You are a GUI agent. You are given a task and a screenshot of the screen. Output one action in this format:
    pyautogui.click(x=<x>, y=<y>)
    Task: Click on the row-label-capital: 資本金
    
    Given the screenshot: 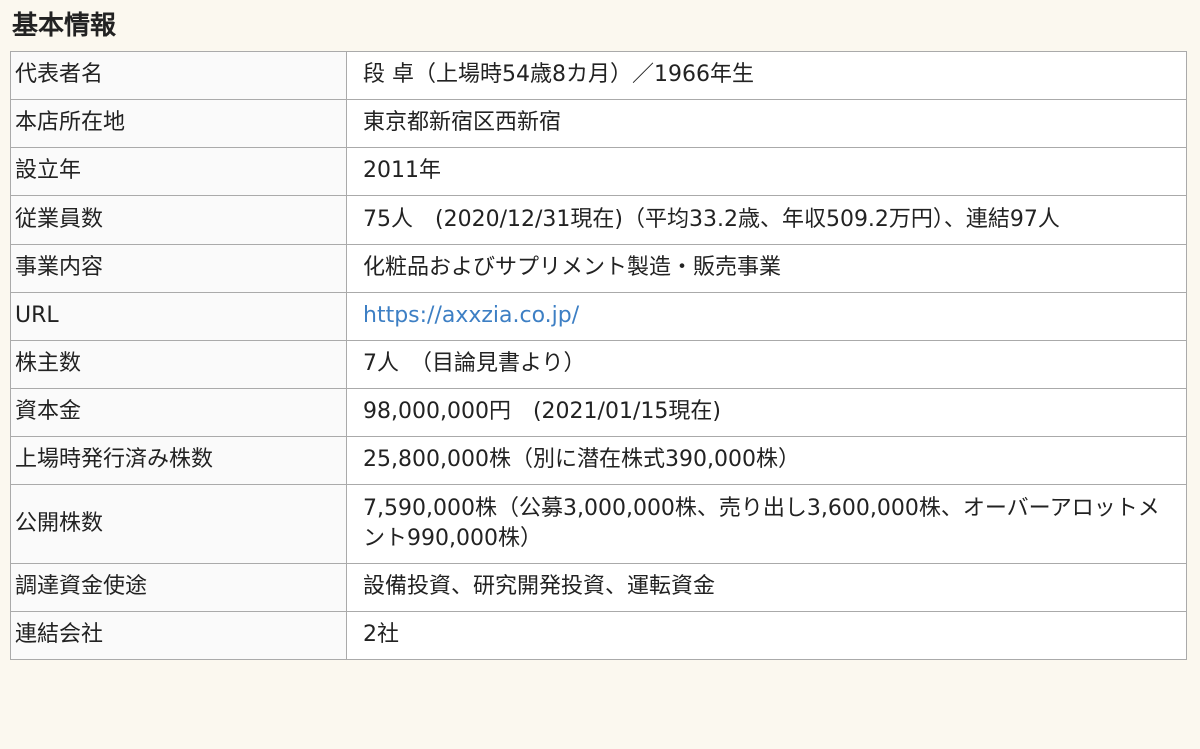 What is the action you would take?
    pyautogui.click(x=178, y=412)
    